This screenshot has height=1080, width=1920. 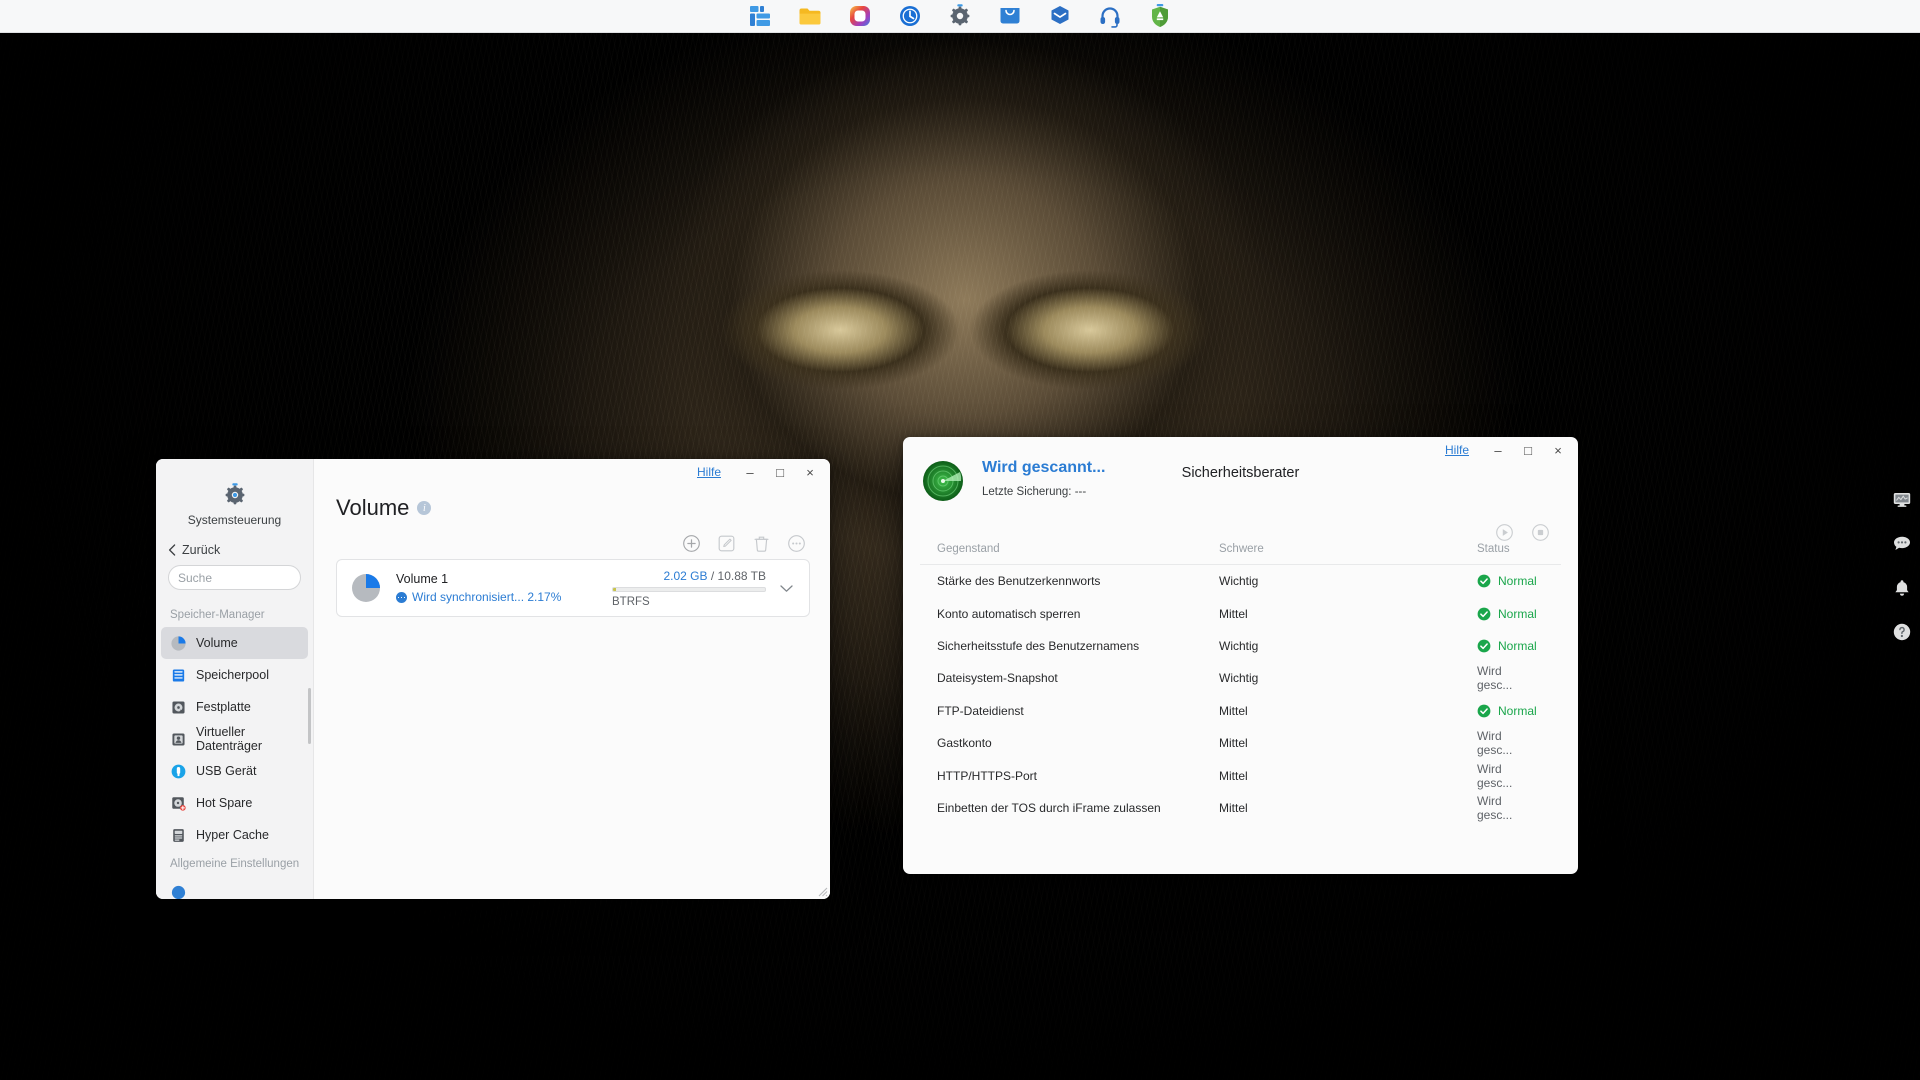 I want to click on edit-volume-button, so click(x=726, y=543).